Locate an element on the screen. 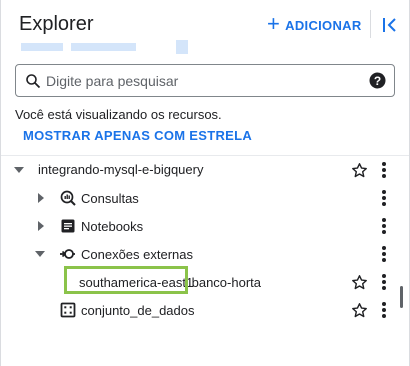 The height and width of the screenshot is (366, 410). scrollbar-thumb is located at coordinates (401, 297).